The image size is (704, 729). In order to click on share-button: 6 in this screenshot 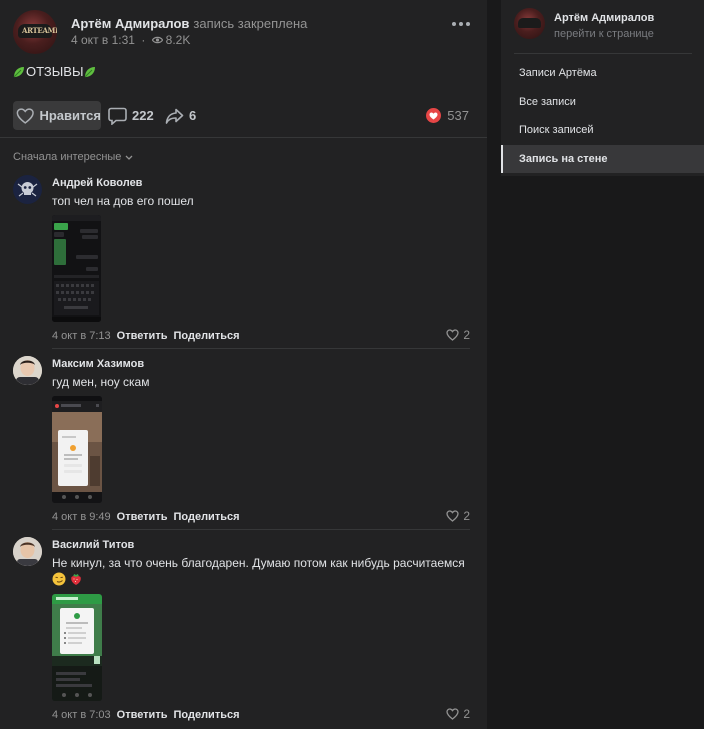, I will do `click(180, 115)`.